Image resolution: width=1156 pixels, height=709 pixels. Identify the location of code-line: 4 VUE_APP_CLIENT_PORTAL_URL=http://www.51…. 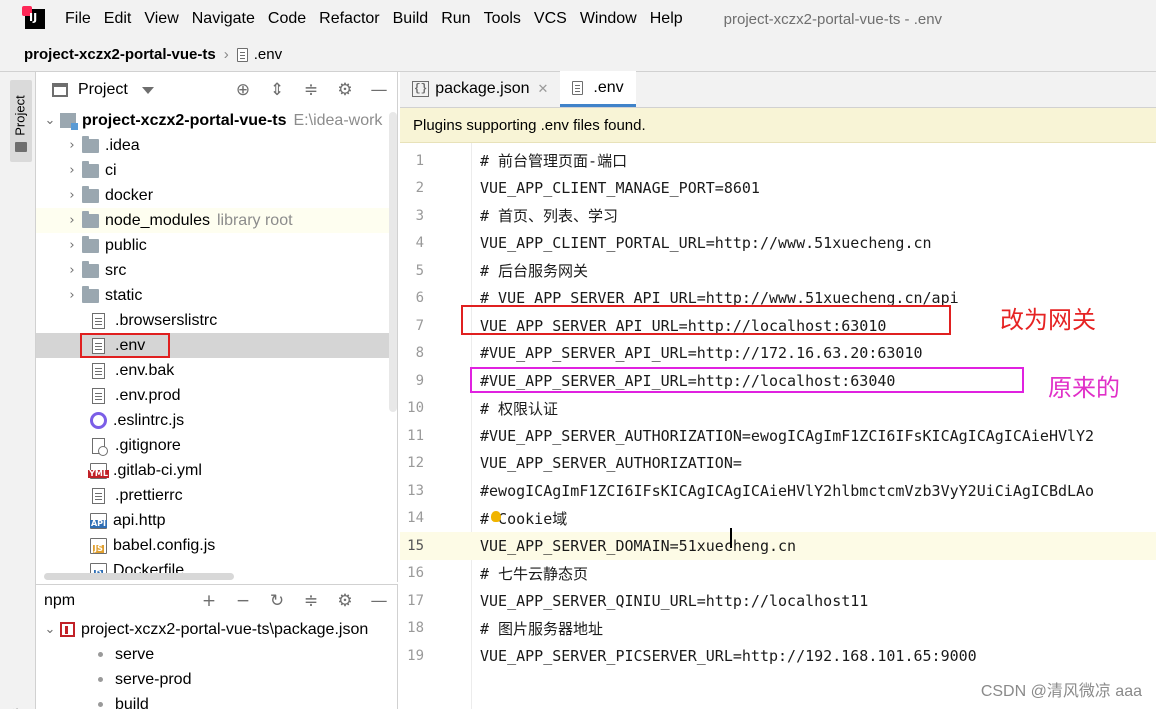
(778, 244).